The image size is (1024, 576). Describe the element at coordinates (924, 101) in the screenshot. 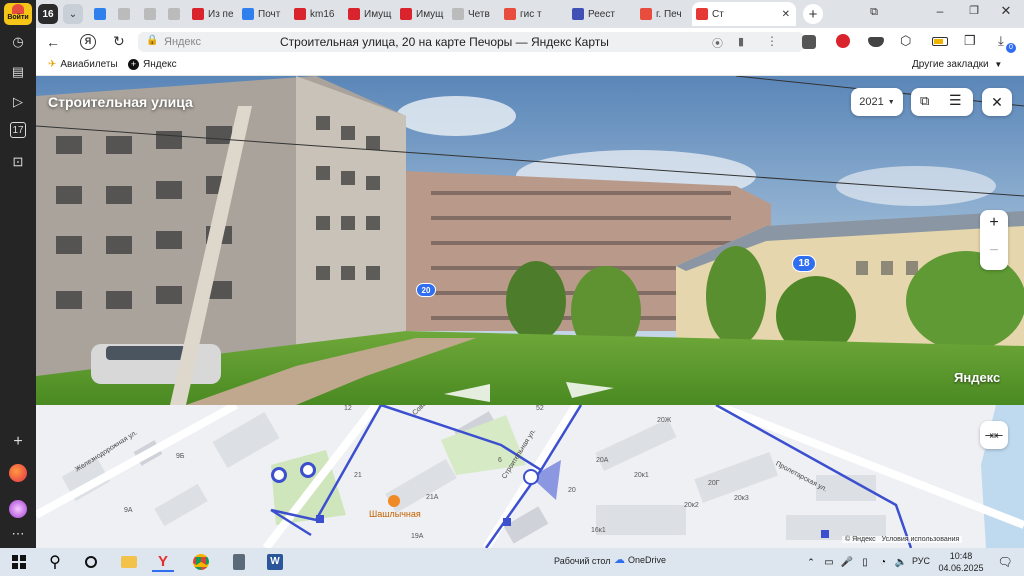

I see `open-external-icon: ⧉` at that location.